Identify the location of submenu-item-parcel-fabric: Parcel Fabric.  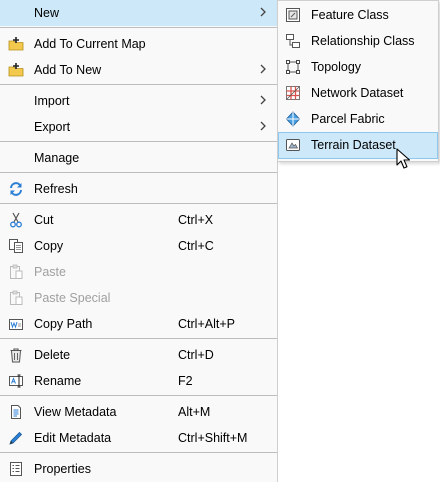
(358, 119).